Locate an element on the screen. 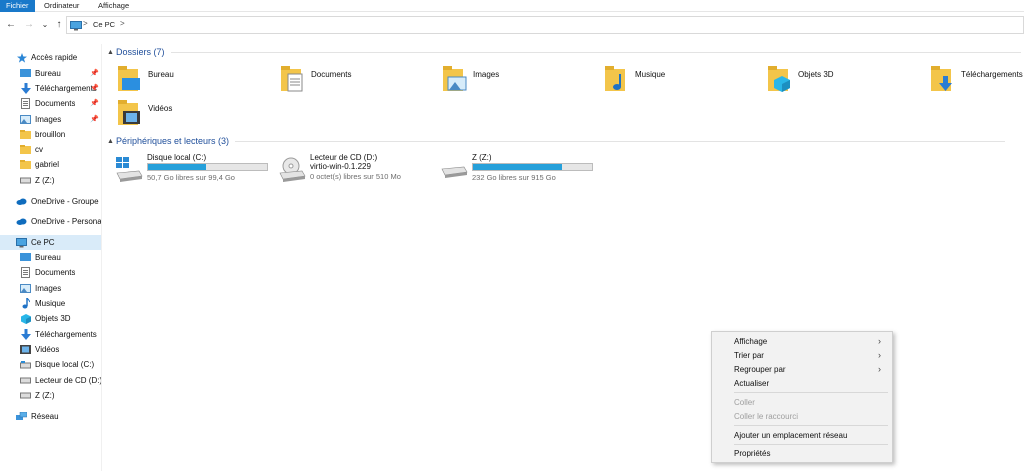 This screenshot has height=471, width=1024. up-button: ↑ is located at coordinates (59, 25).